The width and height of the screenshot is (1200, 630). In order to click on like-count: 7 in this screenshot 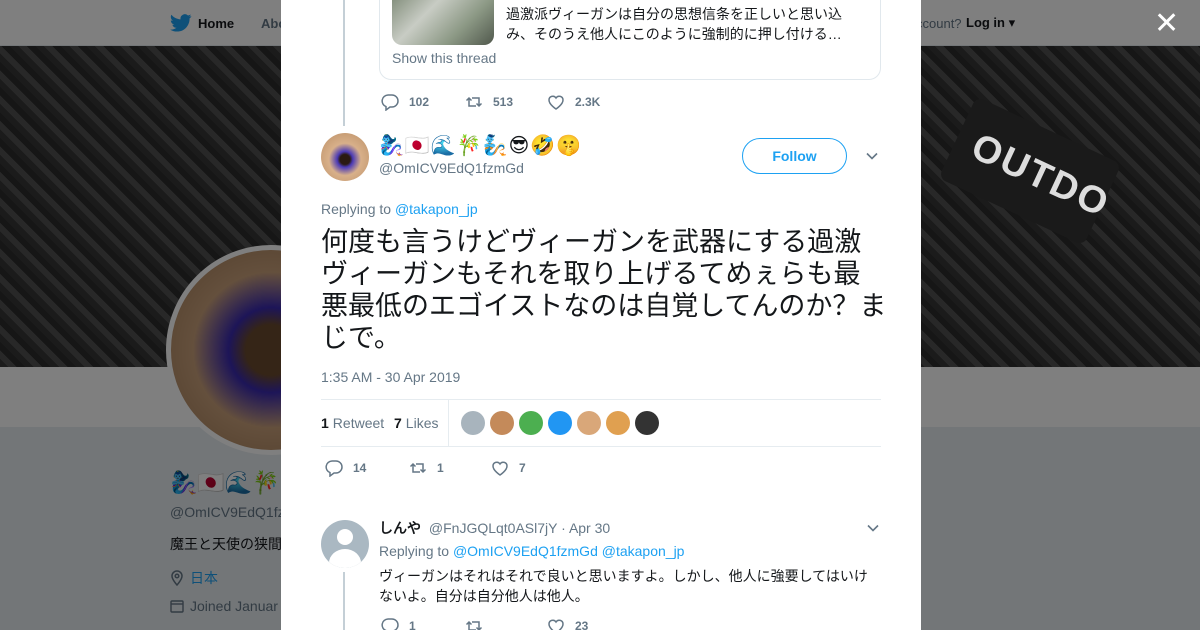, I will do `click(522, 468)`.